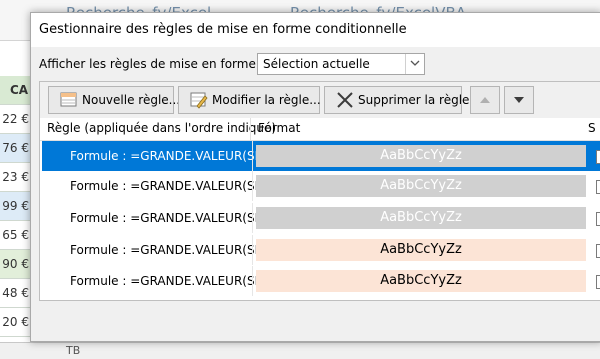  What do you see at coordinates (300, 350) in the screenshot?
I see `sheet-bottom-strip: TB` at bounding box center [300, 350].